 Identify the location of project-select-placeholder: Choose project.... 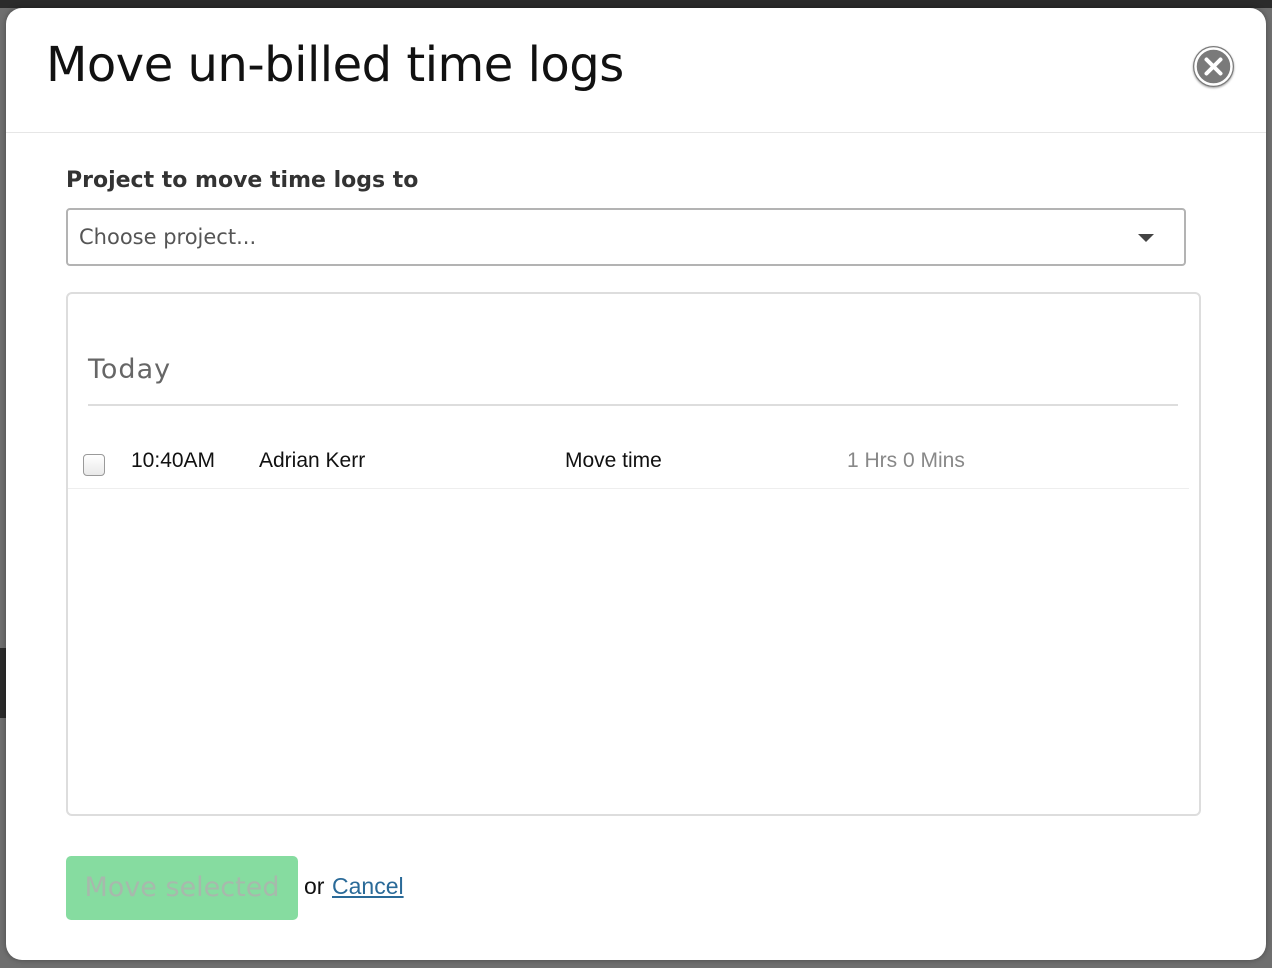
(168, 237).